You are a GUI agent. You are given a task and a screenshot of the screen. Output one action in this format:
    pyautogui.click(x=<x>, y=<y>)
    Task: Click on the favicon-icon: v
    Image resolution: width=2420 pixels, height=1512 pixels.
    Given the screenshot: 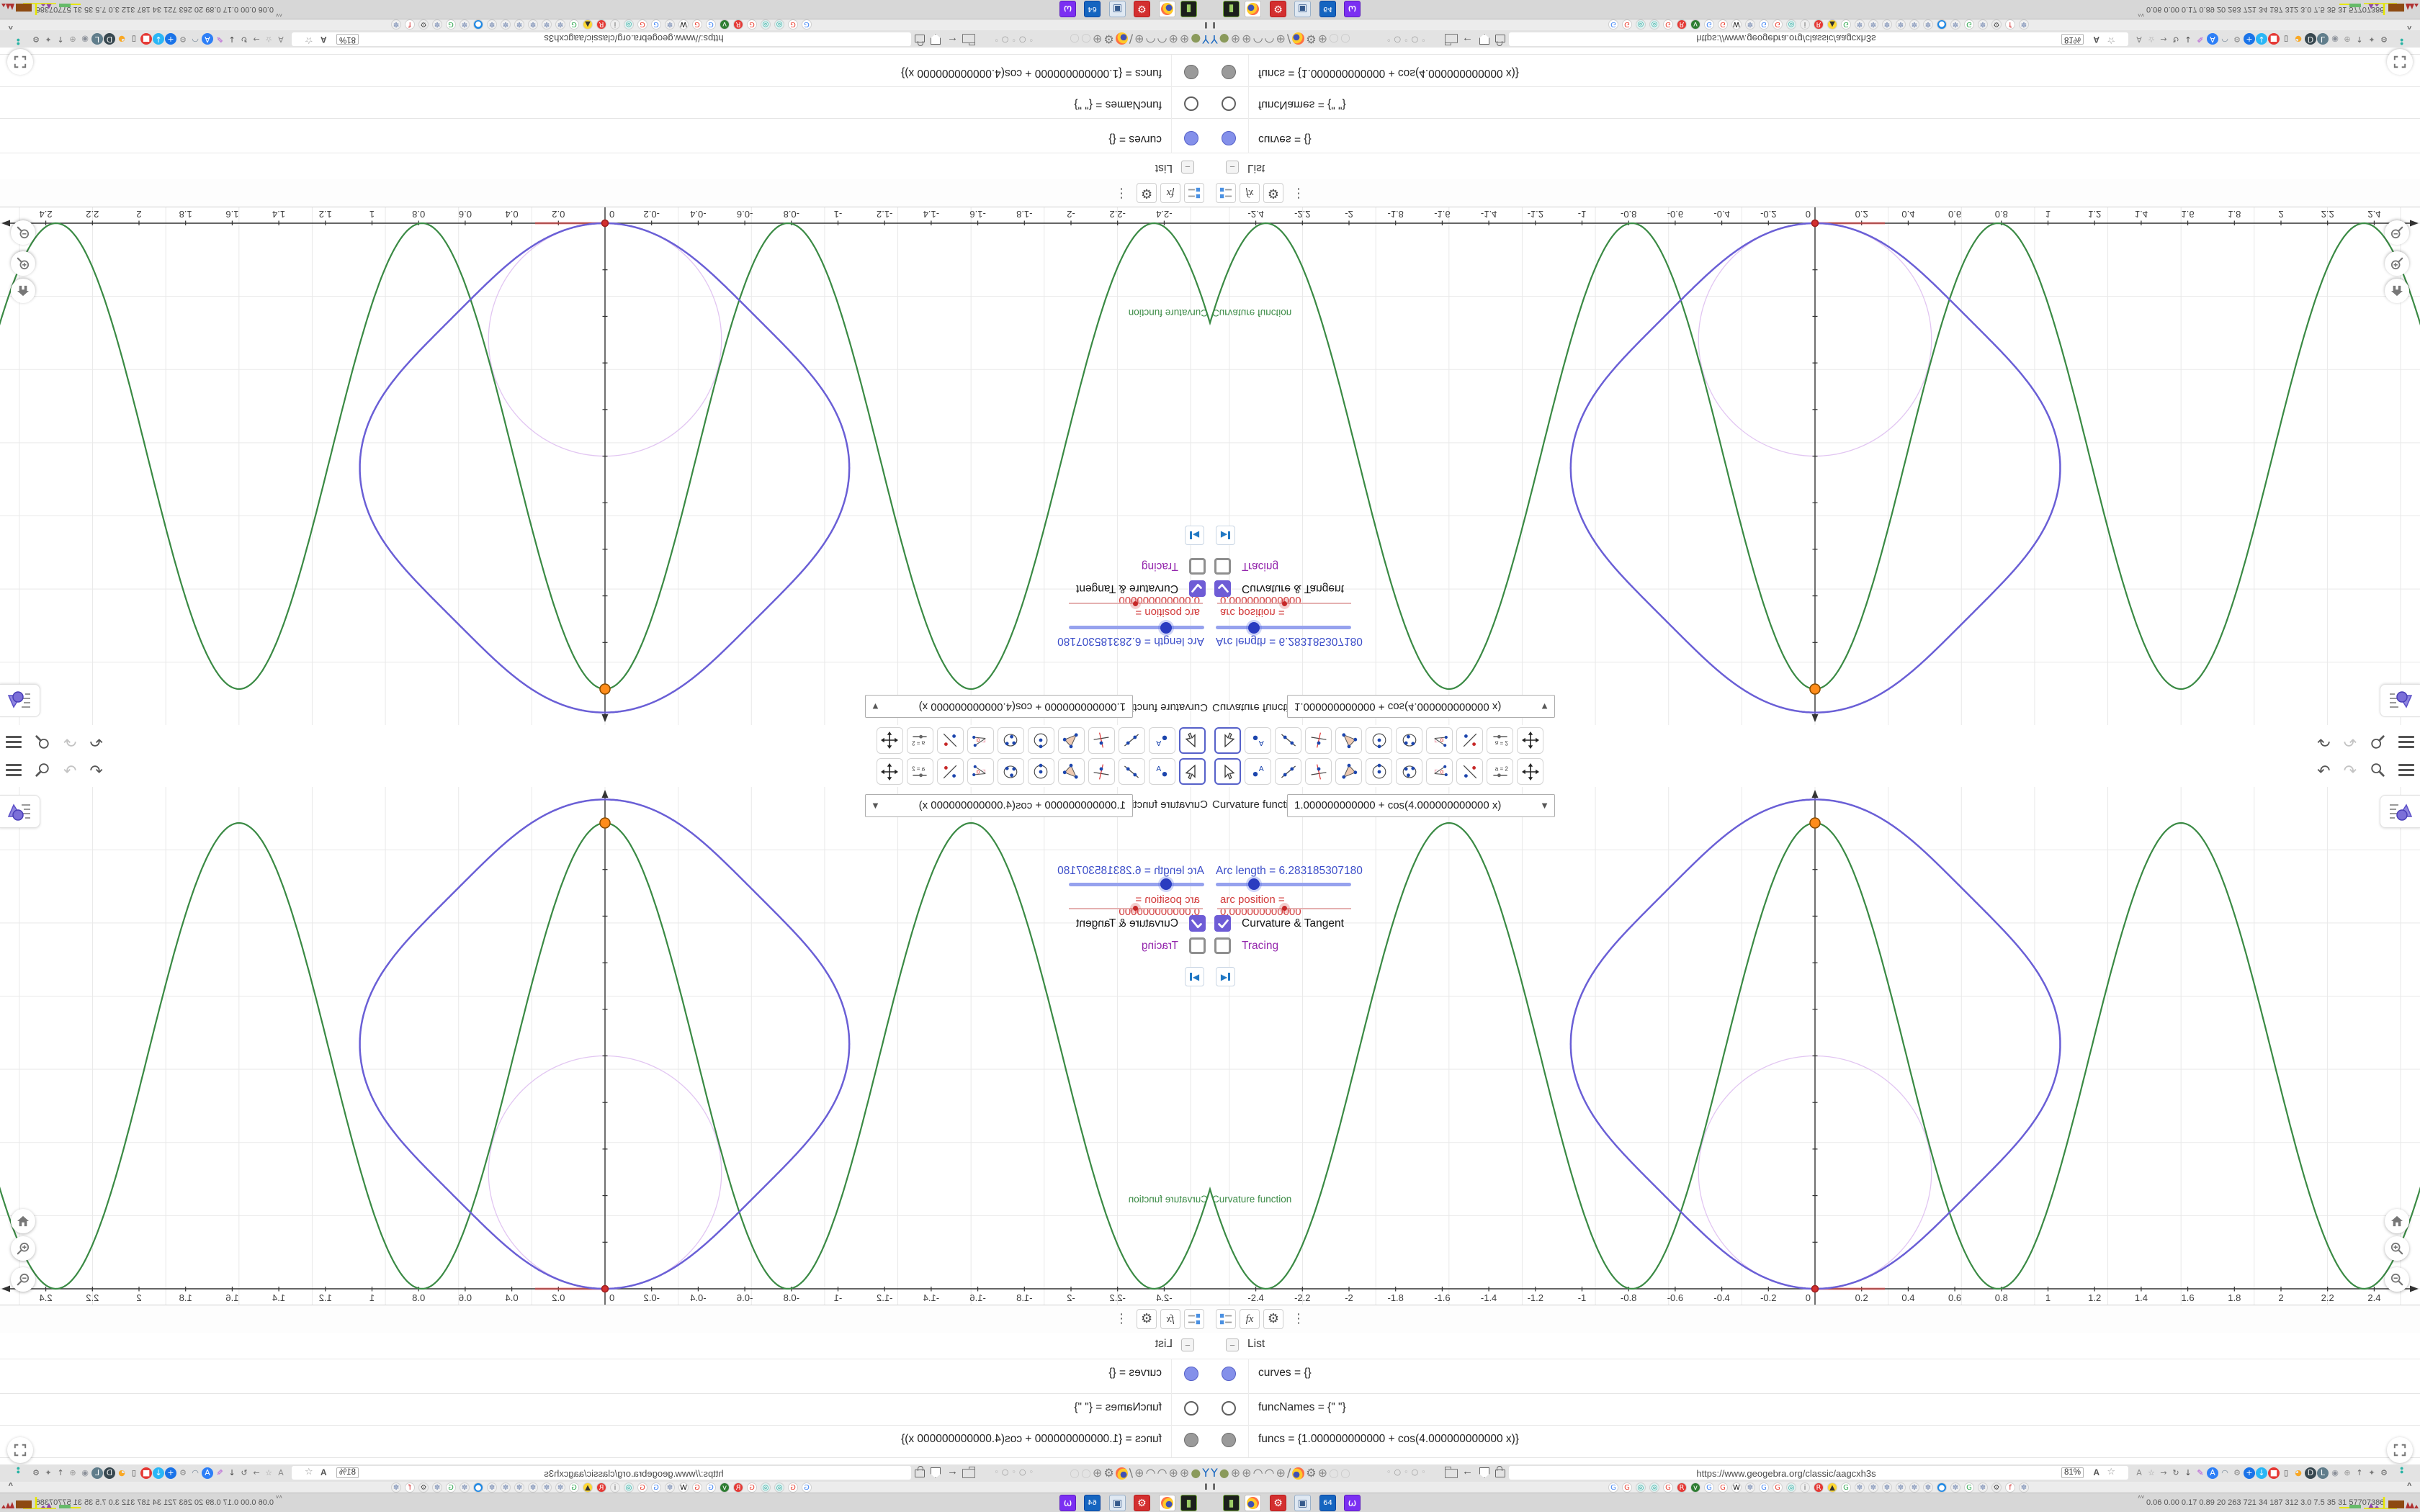 What is the action you would take?
    pyautogui.click(x=1695, y=1487)
    